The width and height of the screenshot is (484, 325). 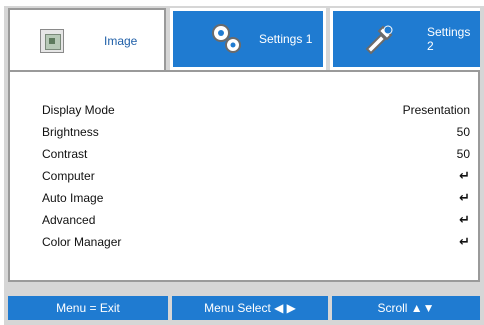 What do you see at coordinates (82, 242) in the screenshot?
I see `menu-item-label: Color Manager` at bounding box center [82, 242].